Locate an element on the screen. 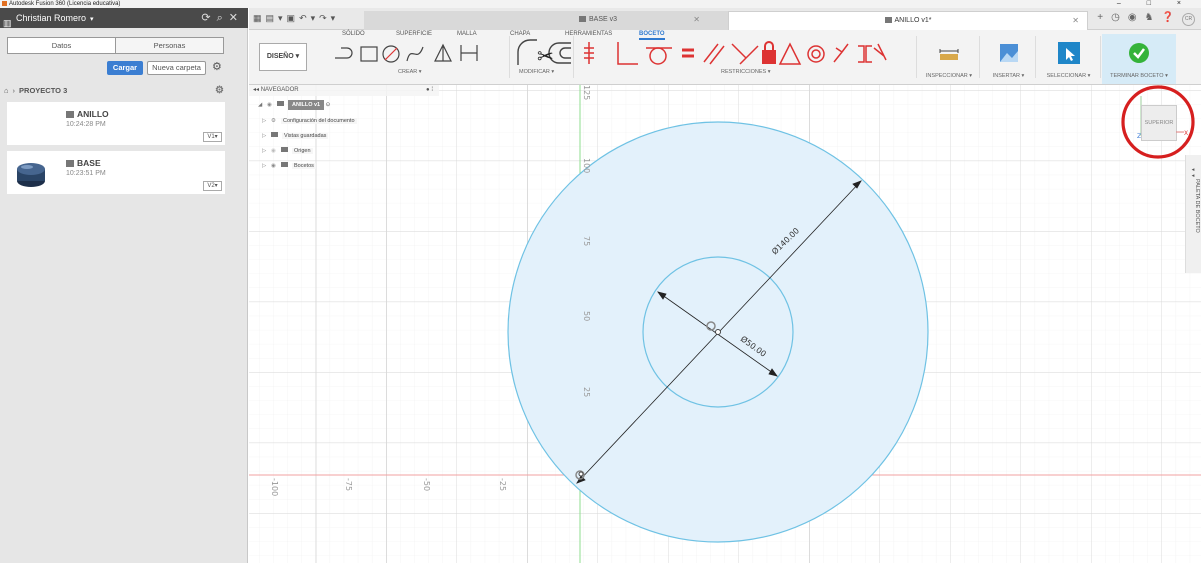  divider is located at coordinates (573, 57).